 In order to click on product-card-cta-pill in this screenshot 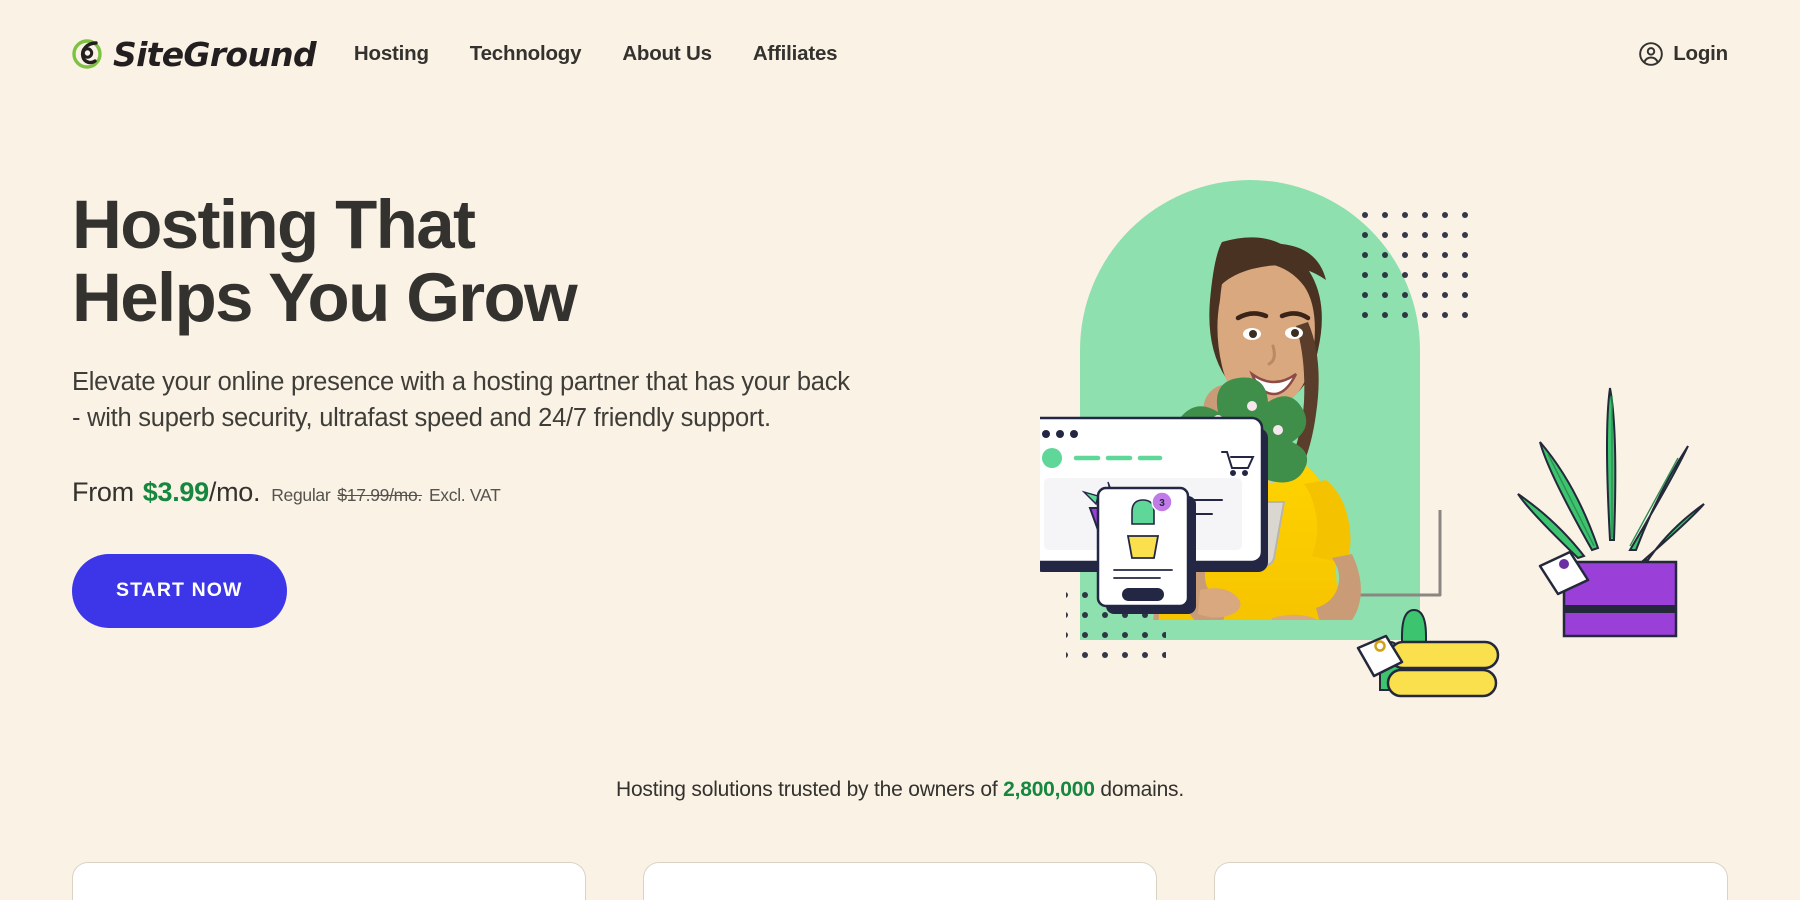, I will do `click(1143, 594)`.